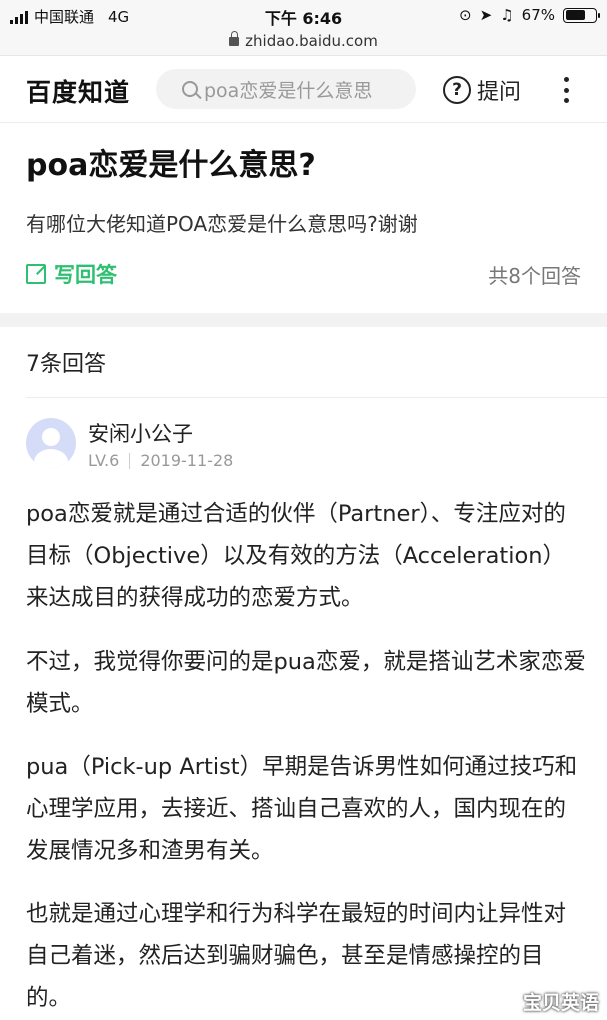  Describe the element at coordinates (486, 15) in the screenshot. I see `location-icon: ➤` at that location.